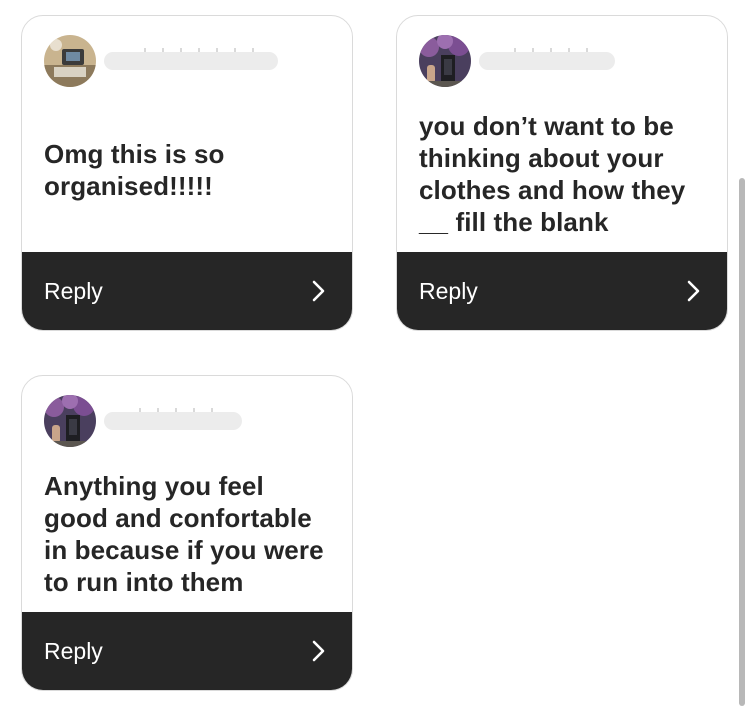 The image size is (750, 715). I want to click on comment-line: you don’t want to be, so click(546, 126).